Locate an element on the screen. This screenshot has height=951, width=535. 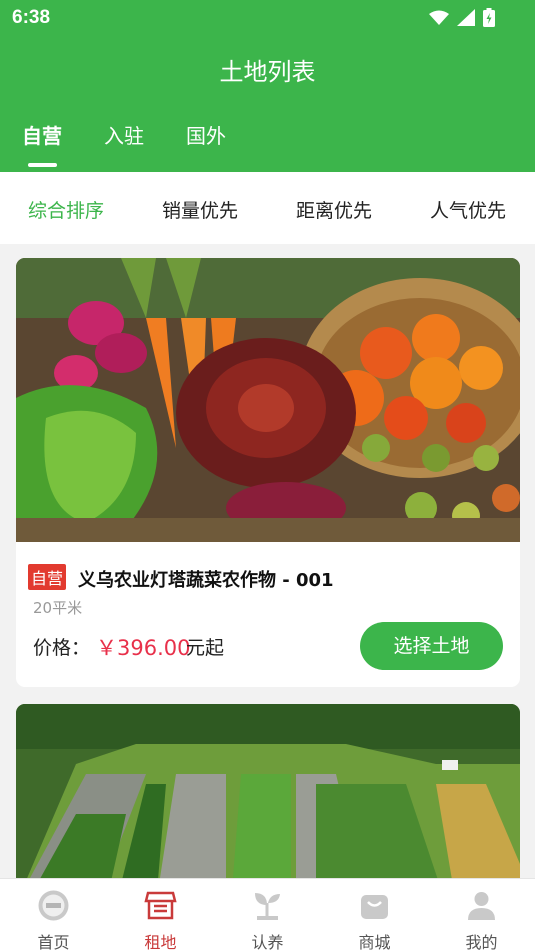
active-tab-indicator is located at coordinates (42, 165).